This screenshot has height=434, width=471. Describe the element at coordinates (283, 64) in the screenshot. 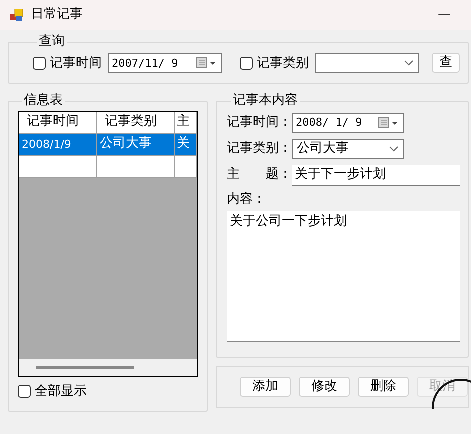

I see `checkbox-label: 记事类别` at that location.